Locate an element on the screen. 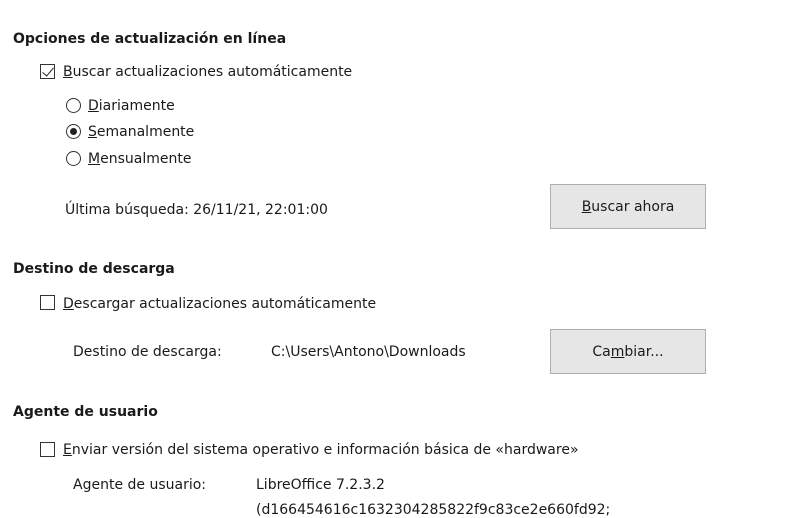 The width and height of the screenshot is (808, 518). destination-label: Destino de descarga: is located at coordinates (147, 352).